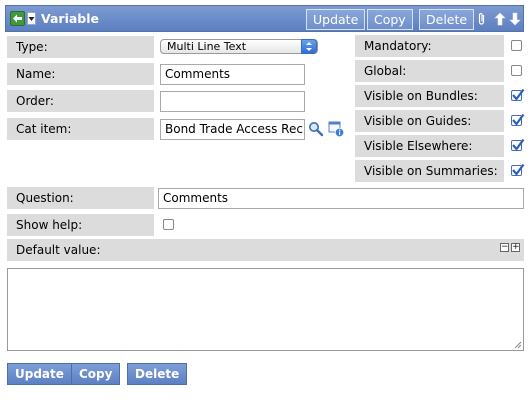  I want to click on name-input: Comments, so click(232, 74).